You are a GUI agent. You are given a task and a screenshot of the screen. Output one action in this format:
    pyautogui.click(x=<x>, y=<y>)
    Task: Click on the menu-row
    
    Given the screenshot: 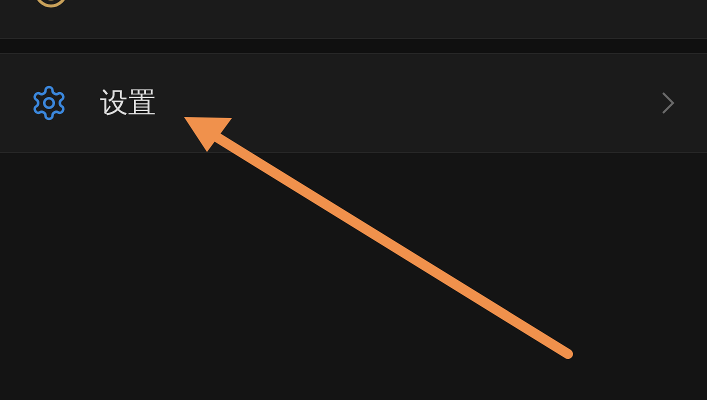 What is the action you would take?
    pyautogui.click(x=353, y=19)
    